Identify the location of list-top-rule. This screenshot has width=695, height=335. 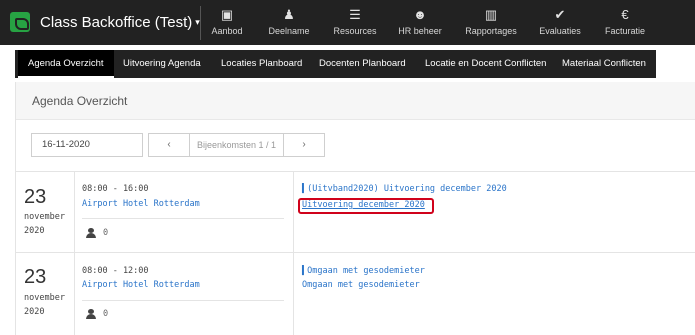
(355, 171).